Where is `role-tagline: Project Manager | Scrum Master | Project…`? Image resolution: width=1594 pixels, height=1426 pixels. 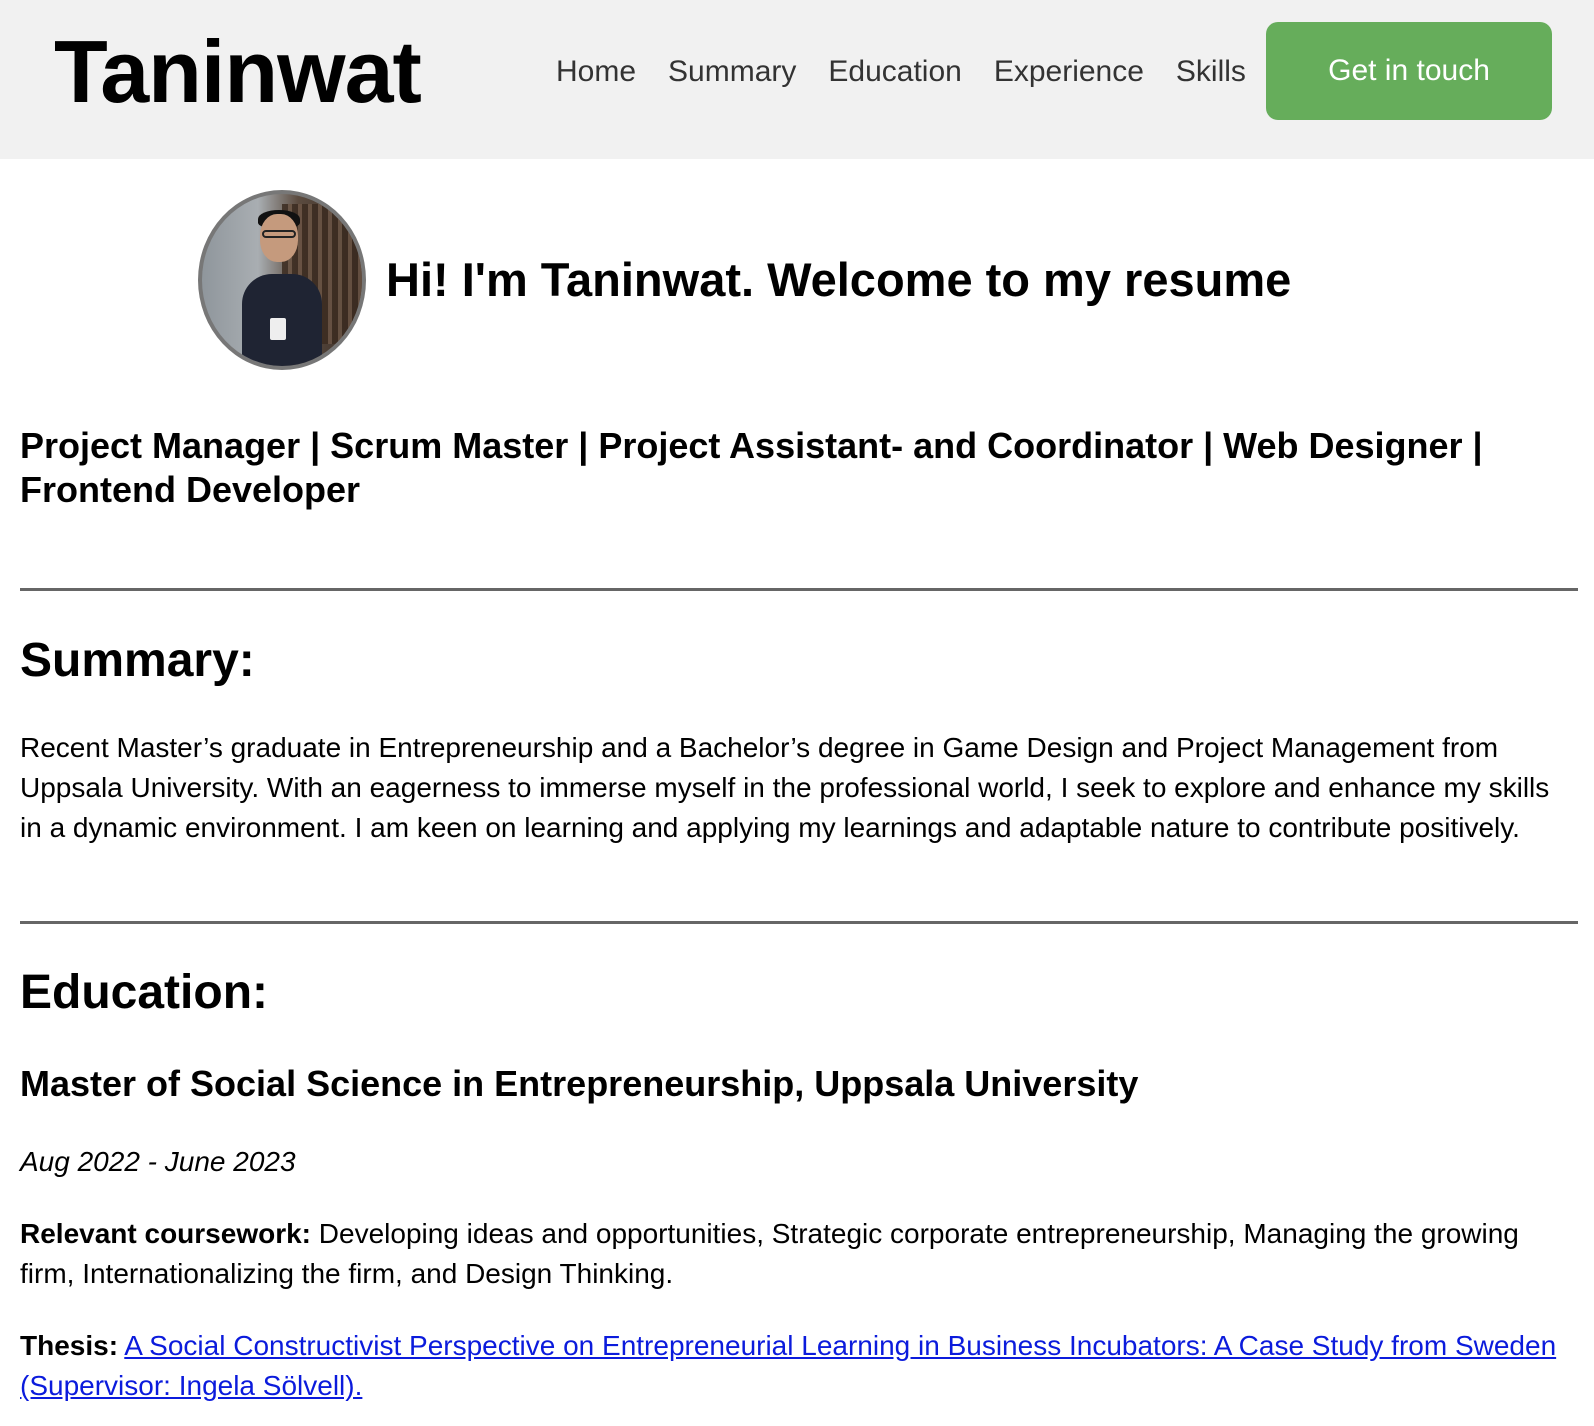
role-tagline: Project Manager | Scrum Master | Project… is located at coordinates (751, 467).